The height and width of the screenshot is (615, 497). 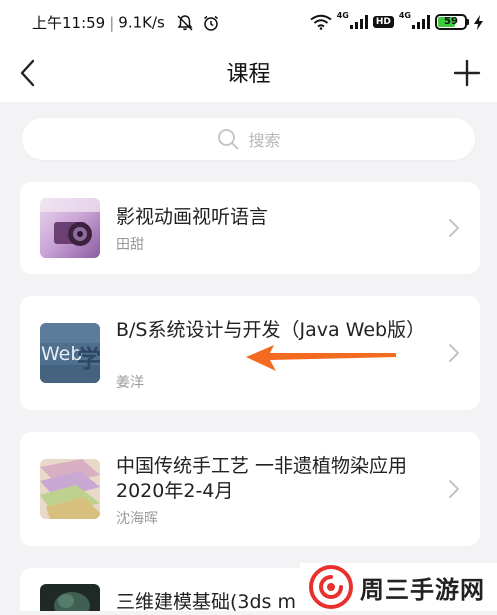 What do you see at coordinates (422, 589) in the screenshot?
I see `watermark-text: 周三手游网` at bounding box center [422, 589].